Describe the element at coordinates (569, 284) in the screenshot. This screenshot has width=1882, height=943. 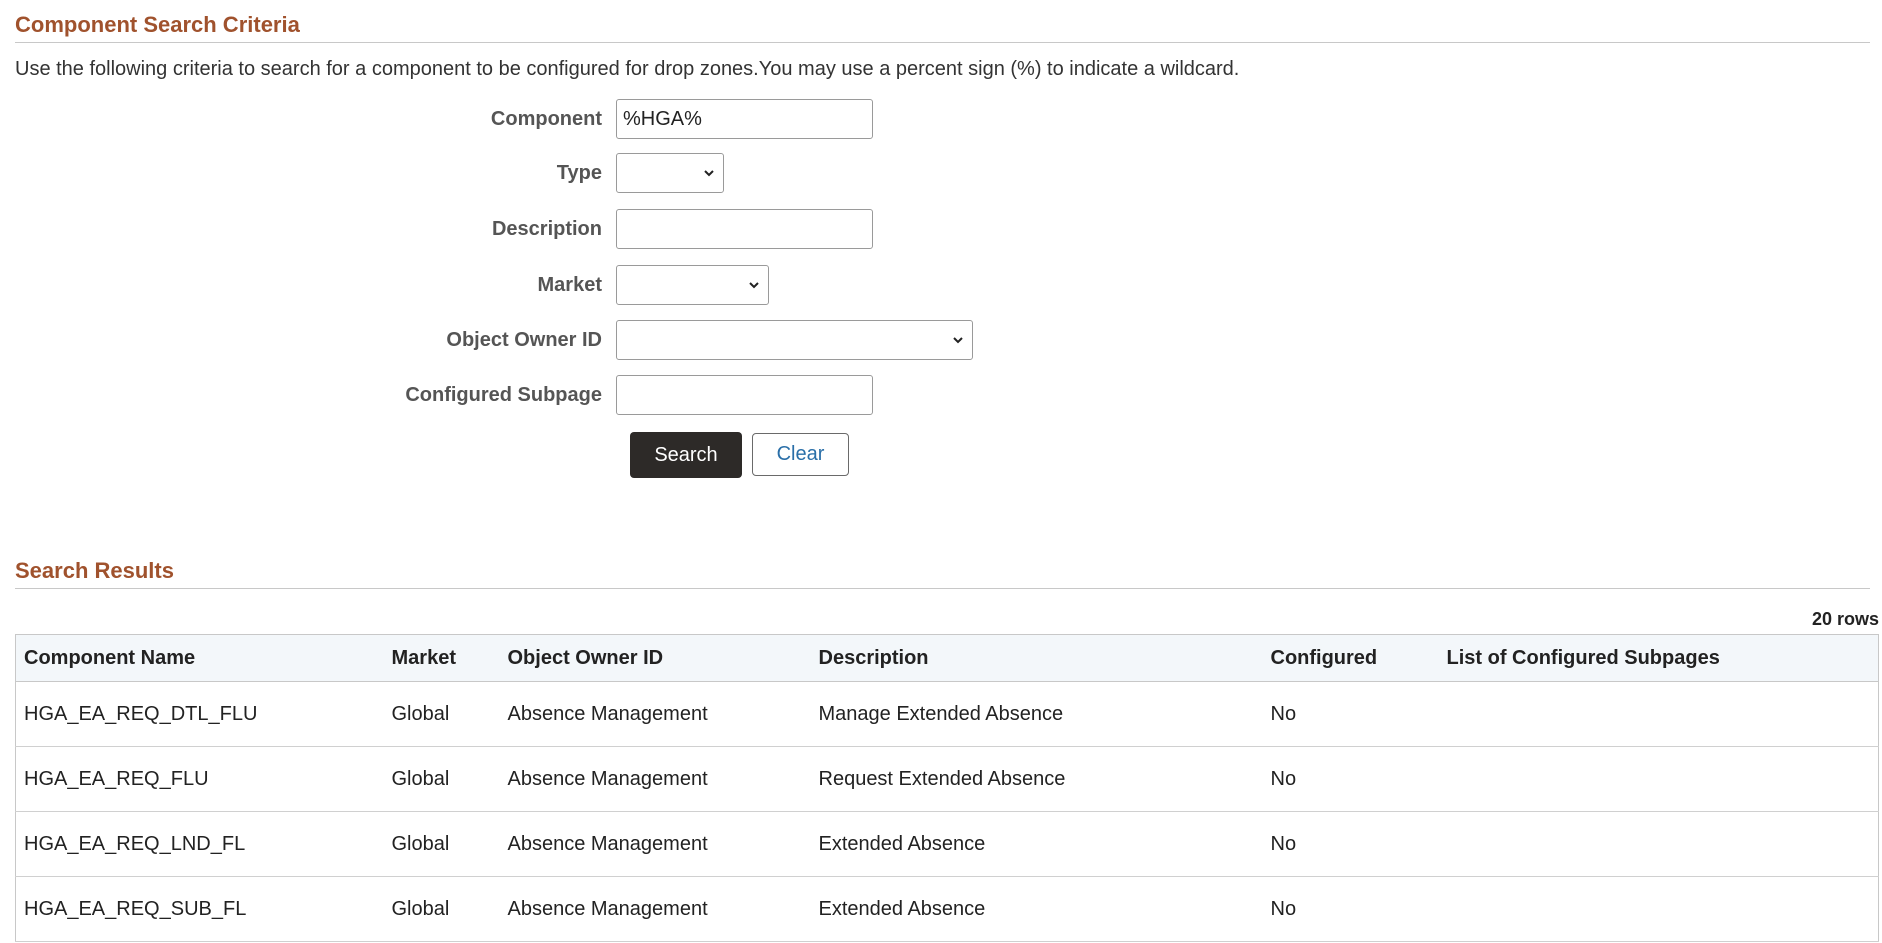
I see `market-label: Market` at that location.